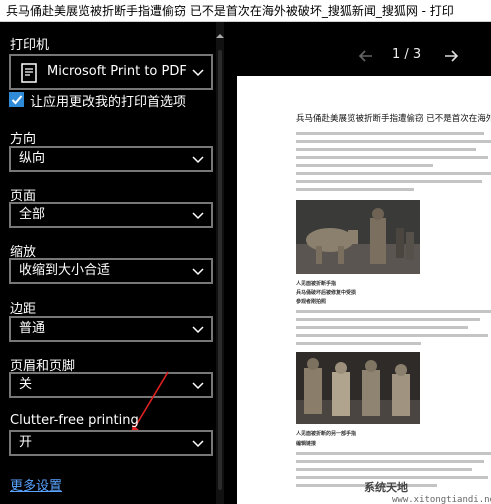 The width and height of the screenshot is (491, 504). What do you see at coordinates (26, 384) in the screenshot?
I see `headers-footers-value: 关` at bounding box center [26, 384].